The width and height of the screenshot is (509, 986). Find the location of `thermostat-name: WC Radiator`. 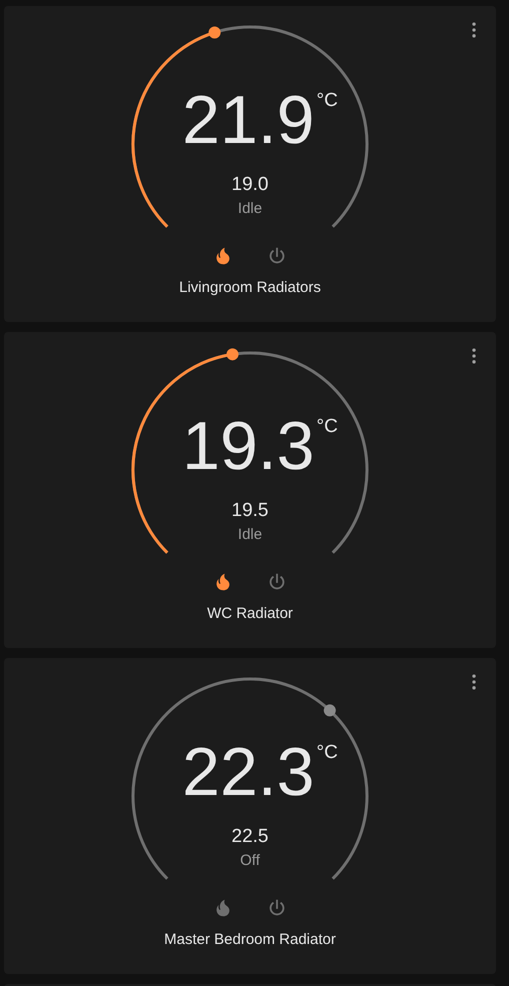

thermostat-name: WC Radiator is located at coordinates (250, 613).